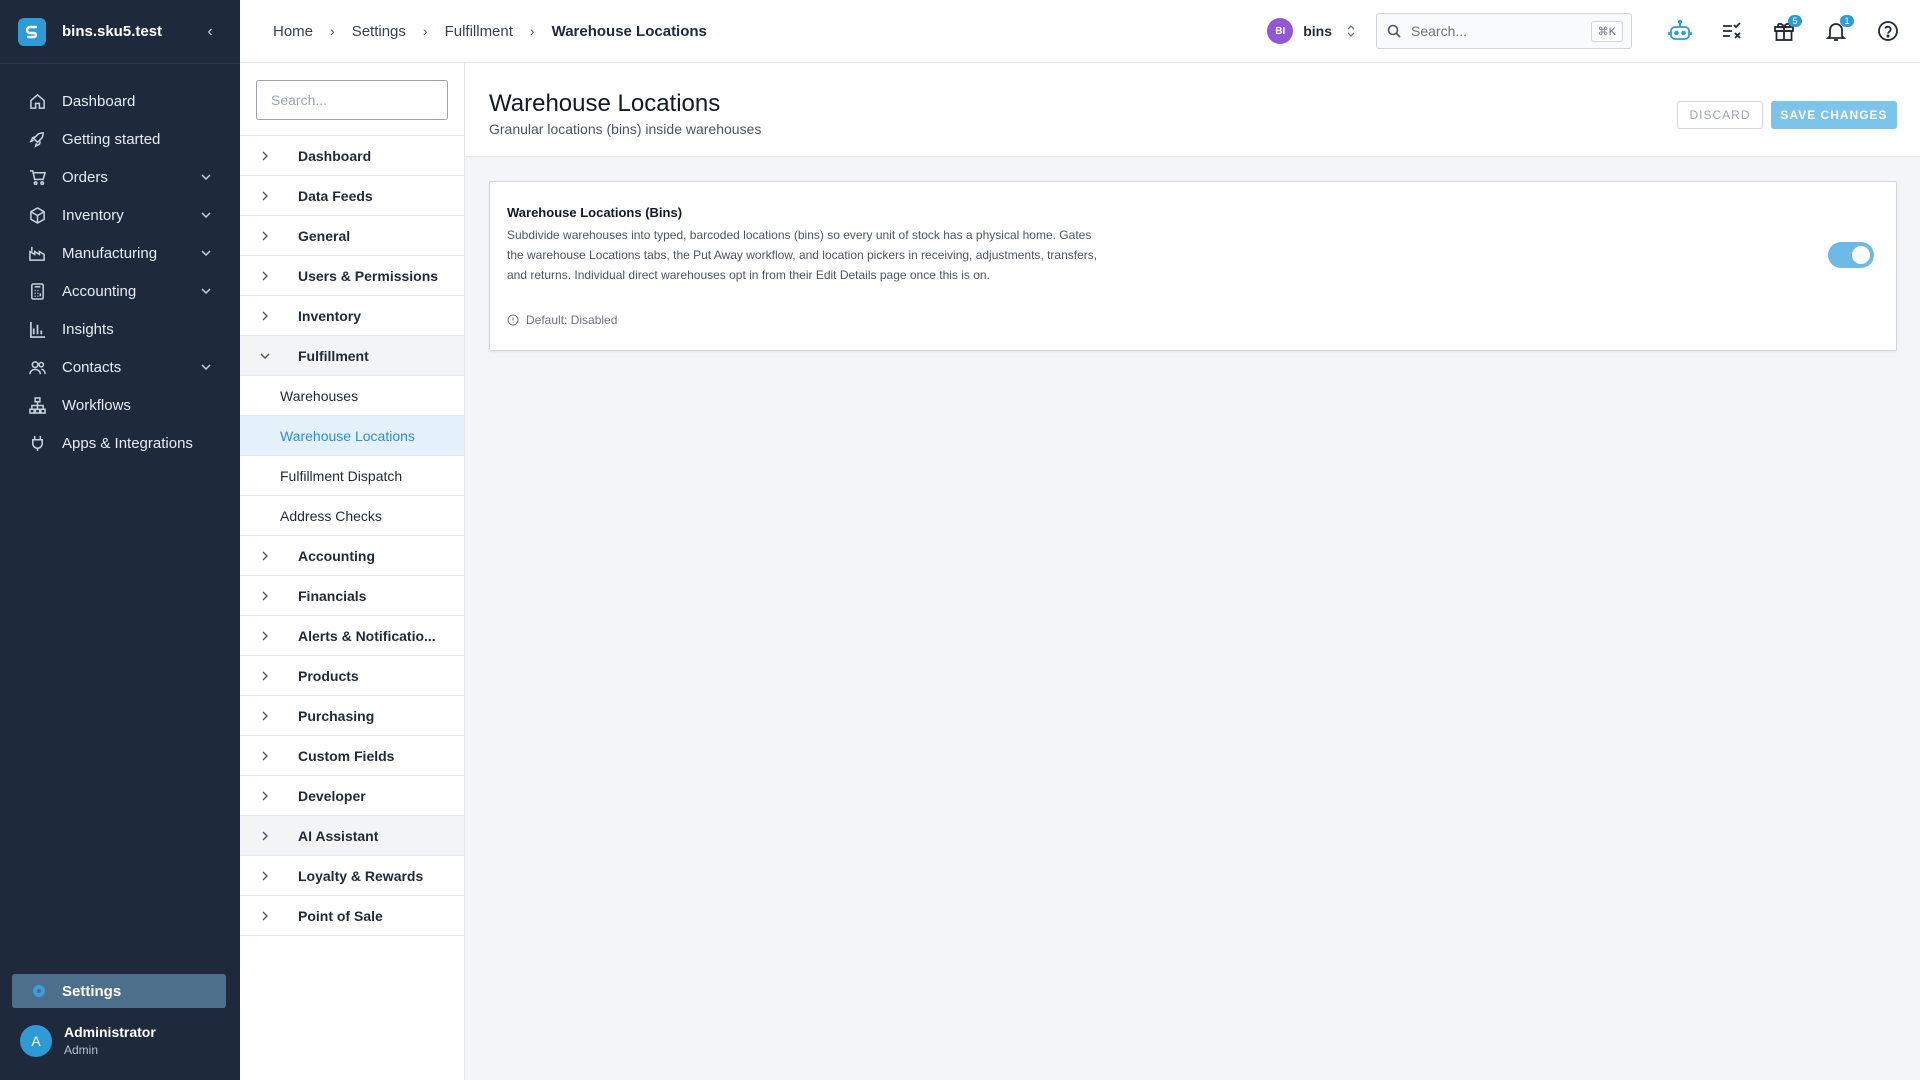 The width and height of the screenshot is (1920, 1080). I want to click on nav-item-contacts: Contacts, so click(120, 367).